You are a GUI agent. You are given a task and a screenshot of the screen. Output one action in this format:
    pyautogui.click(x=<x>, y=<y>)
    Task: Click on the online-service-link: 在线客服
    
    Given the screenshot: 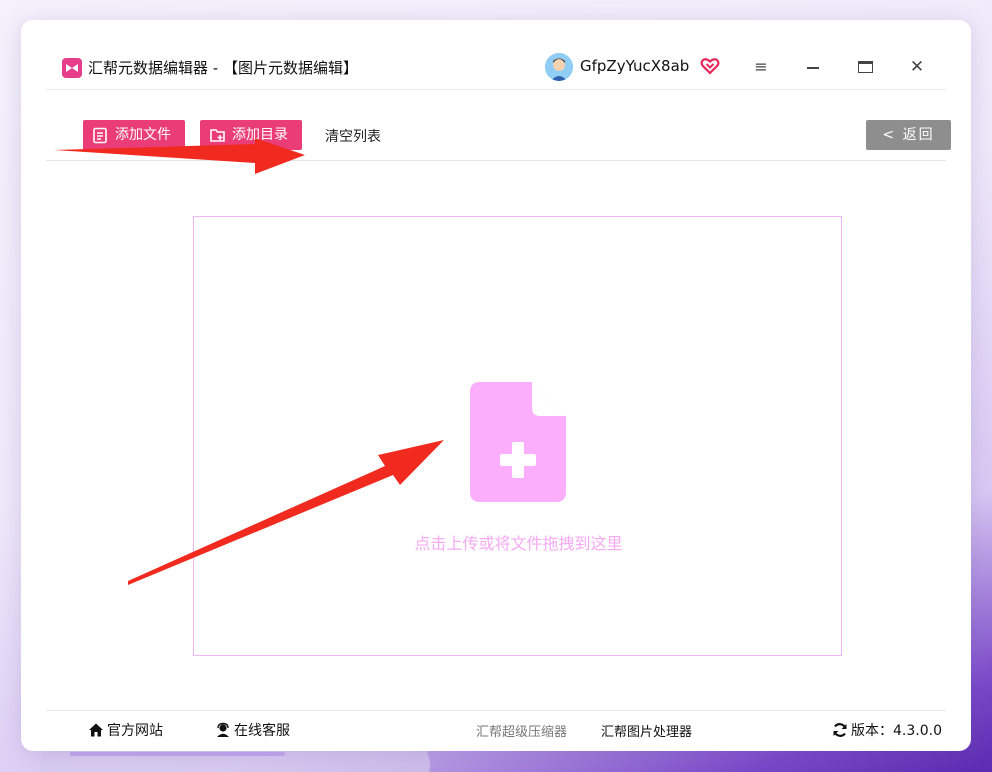 What is the action you would take?
    pyautogui.click(x=252, y=730)
    